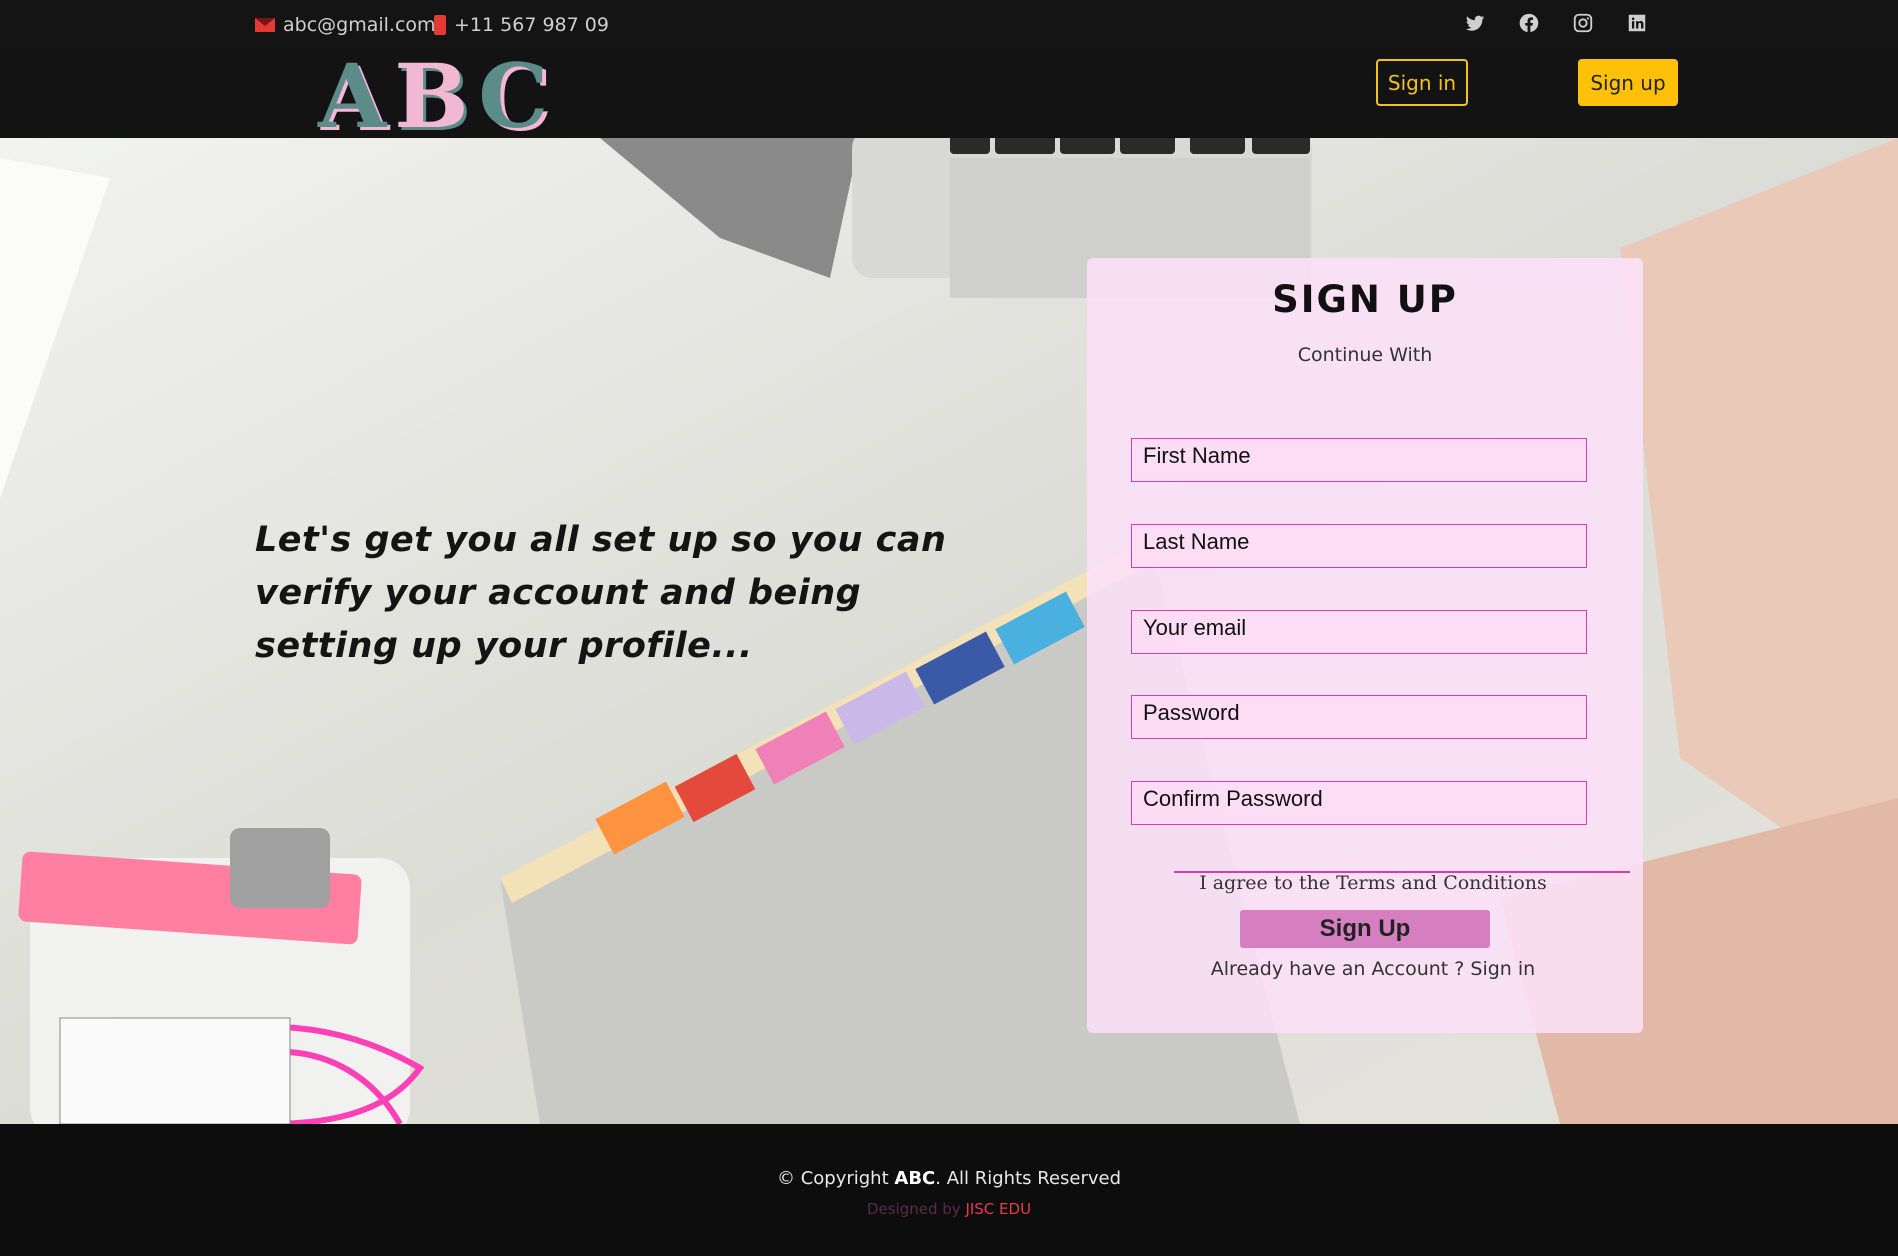 This screenshot has width=1898, height=1256. What do you see at coordinates (998, 1209) in the screenshot?
I see `designer-link: JISC EDU` at bounding box center [998, 1209].